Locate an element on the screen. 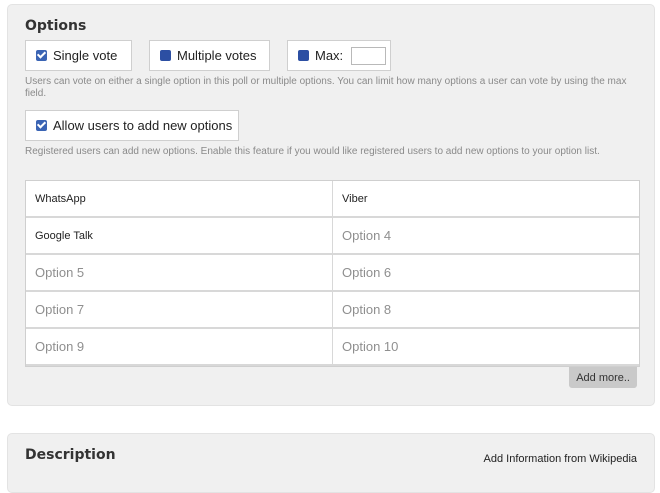 The height and width of the screenshot is (493, 660). allow-add-options: Allow users to add new options is located at coordinates (132, 125).